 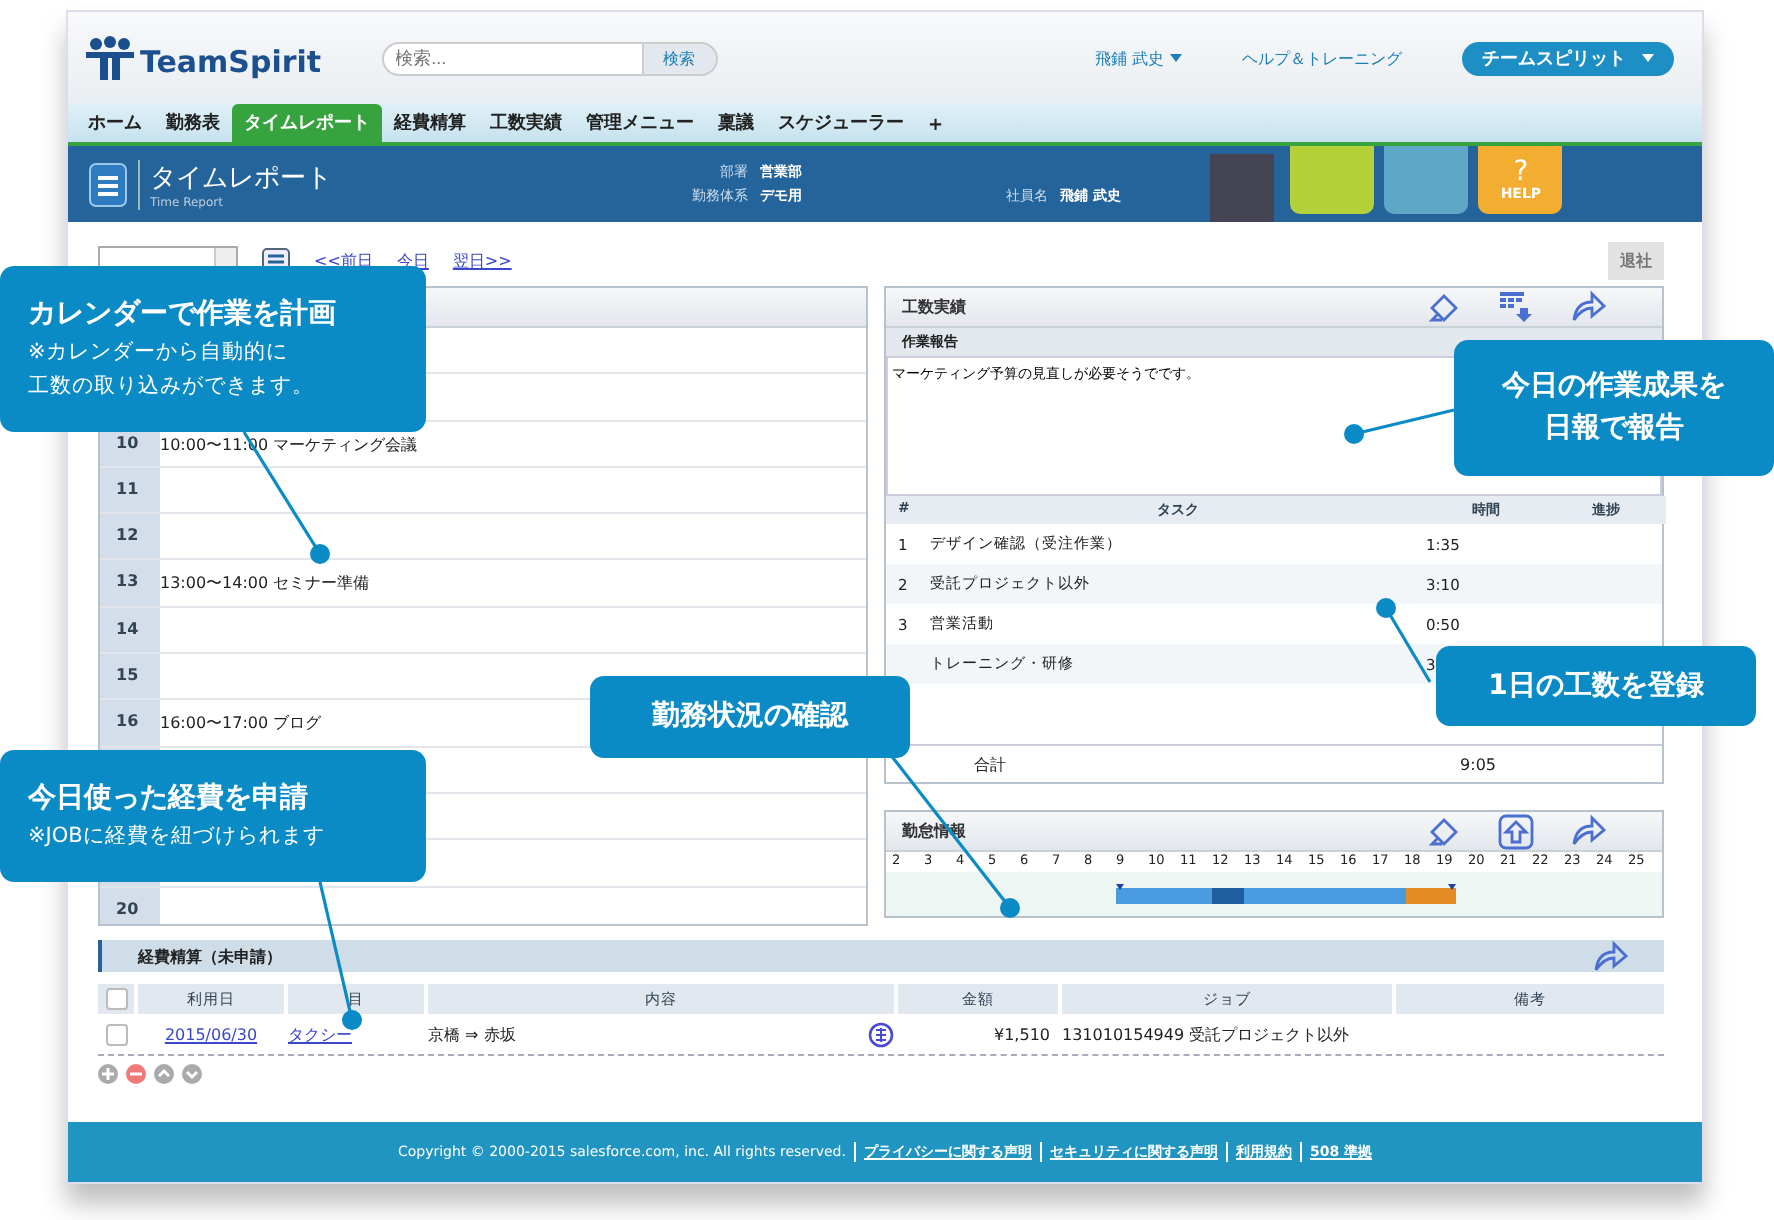 I want to click on nav-tab: +, so click(x=936, y=126).